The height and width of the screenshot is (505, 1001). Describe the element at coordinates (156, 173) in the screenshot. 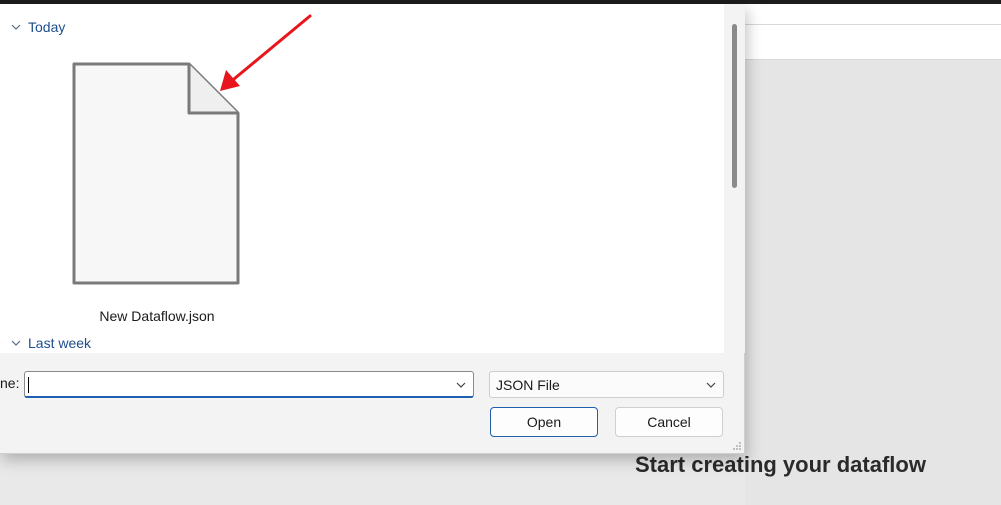

I see `blank-document-icon` at that location.